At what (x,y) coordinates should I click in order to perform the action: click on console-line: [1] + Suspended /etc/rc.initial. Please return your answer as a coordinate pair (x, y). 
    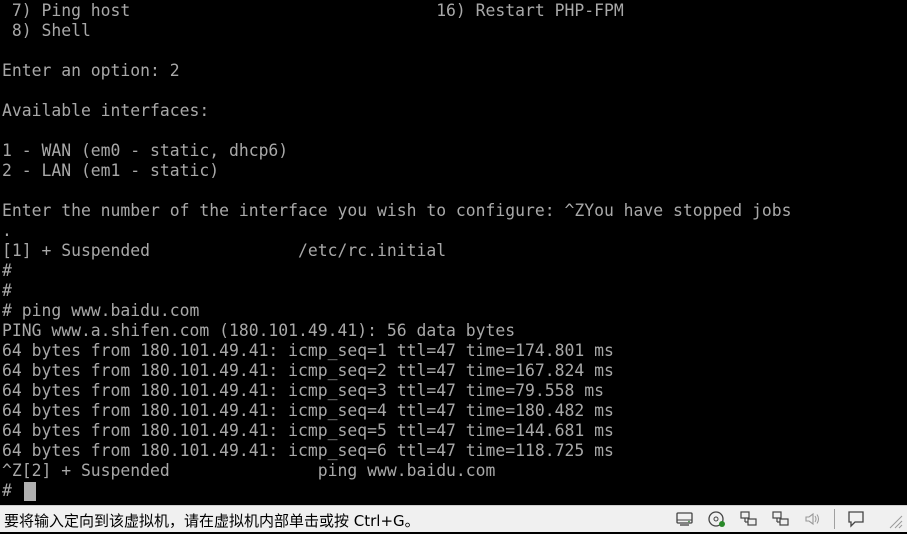
    Looking at the image, I should click on (224, 250).